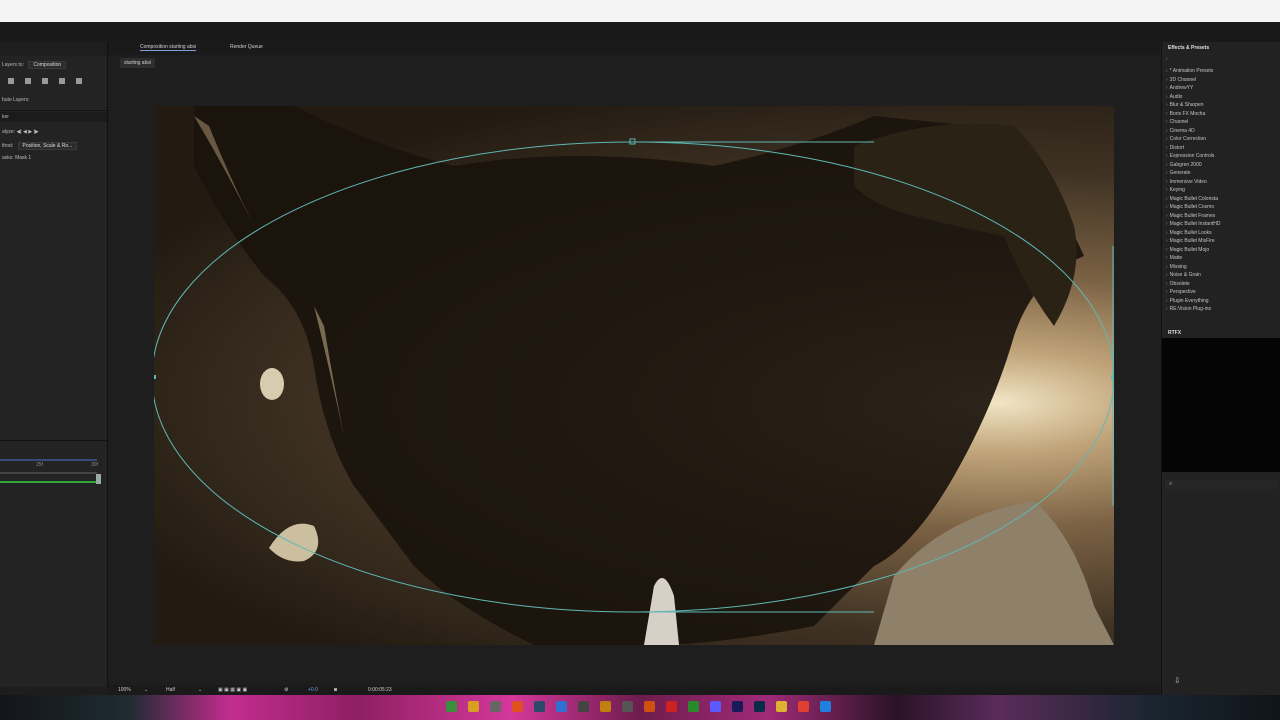 The image size is (1280, 720). Describe the element at coordinates (8, 158) in the screenshot. I see `masks-label: asks:` at that location.